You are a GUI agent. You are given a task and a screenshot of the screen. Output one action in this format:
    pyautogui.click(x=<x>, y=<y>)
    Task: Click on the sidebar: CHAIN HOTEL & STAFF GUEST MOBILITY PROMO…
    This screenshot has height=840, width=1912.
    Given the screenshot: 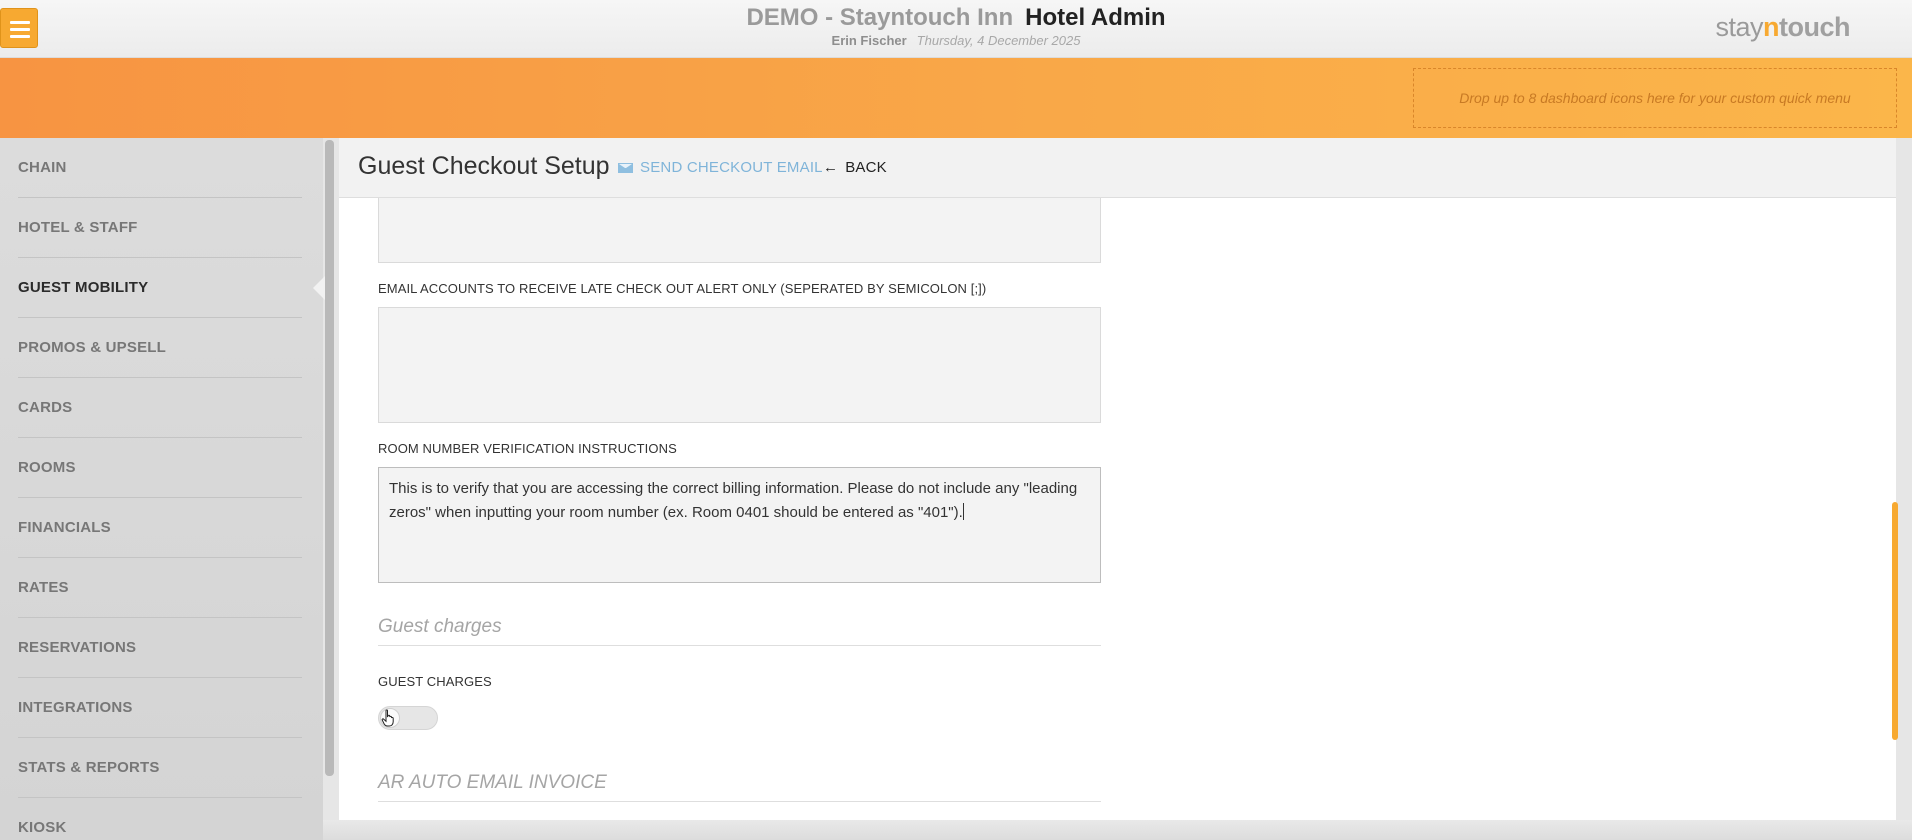 What is the action you would take?
    pyautogui.click(x=161, y=489)
    